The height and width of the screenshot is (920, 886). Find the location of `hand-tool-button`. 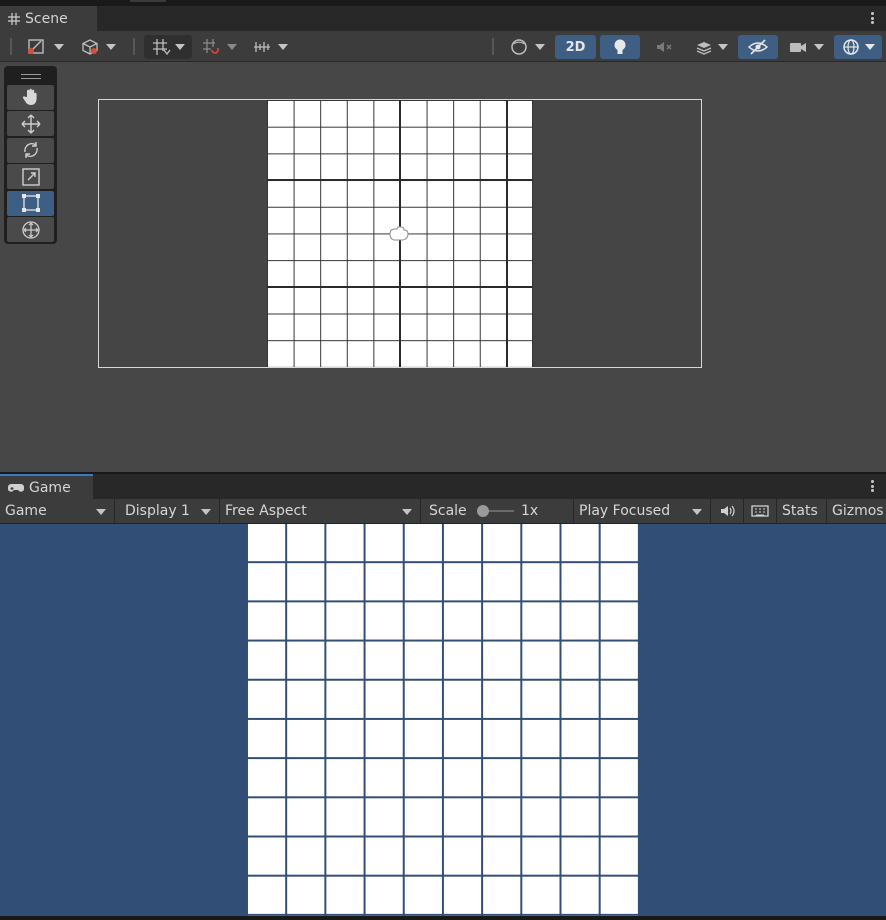

hand-tool-button is located at coordinates (30, 97).